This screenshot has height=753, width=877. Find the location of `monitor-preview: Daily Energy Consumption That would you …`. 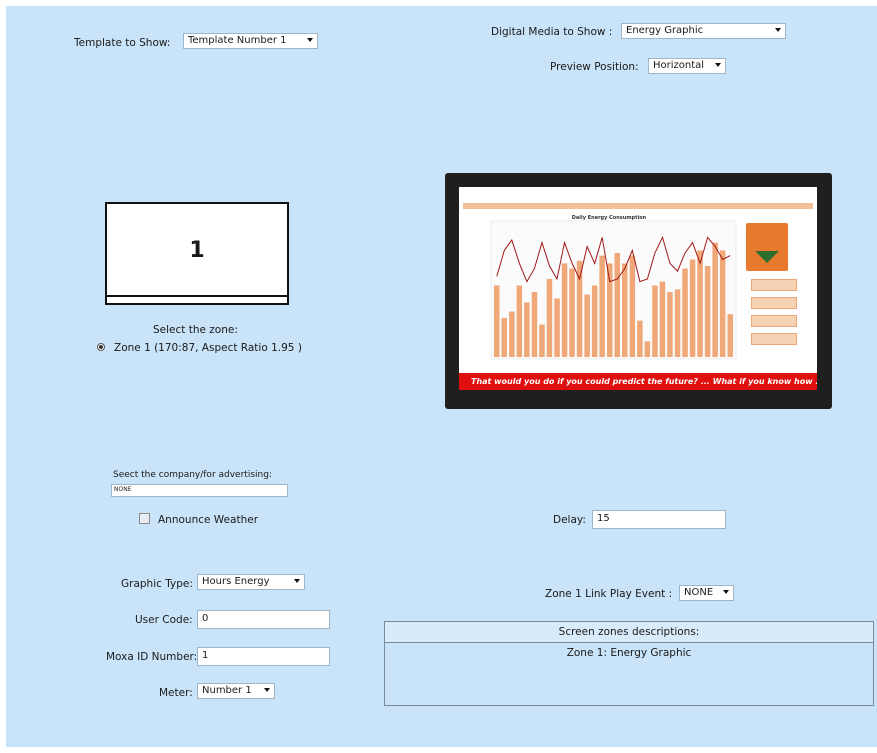

monitor-preview: Daily Energy Consumption That would you … is located at coordinates (638, 291).